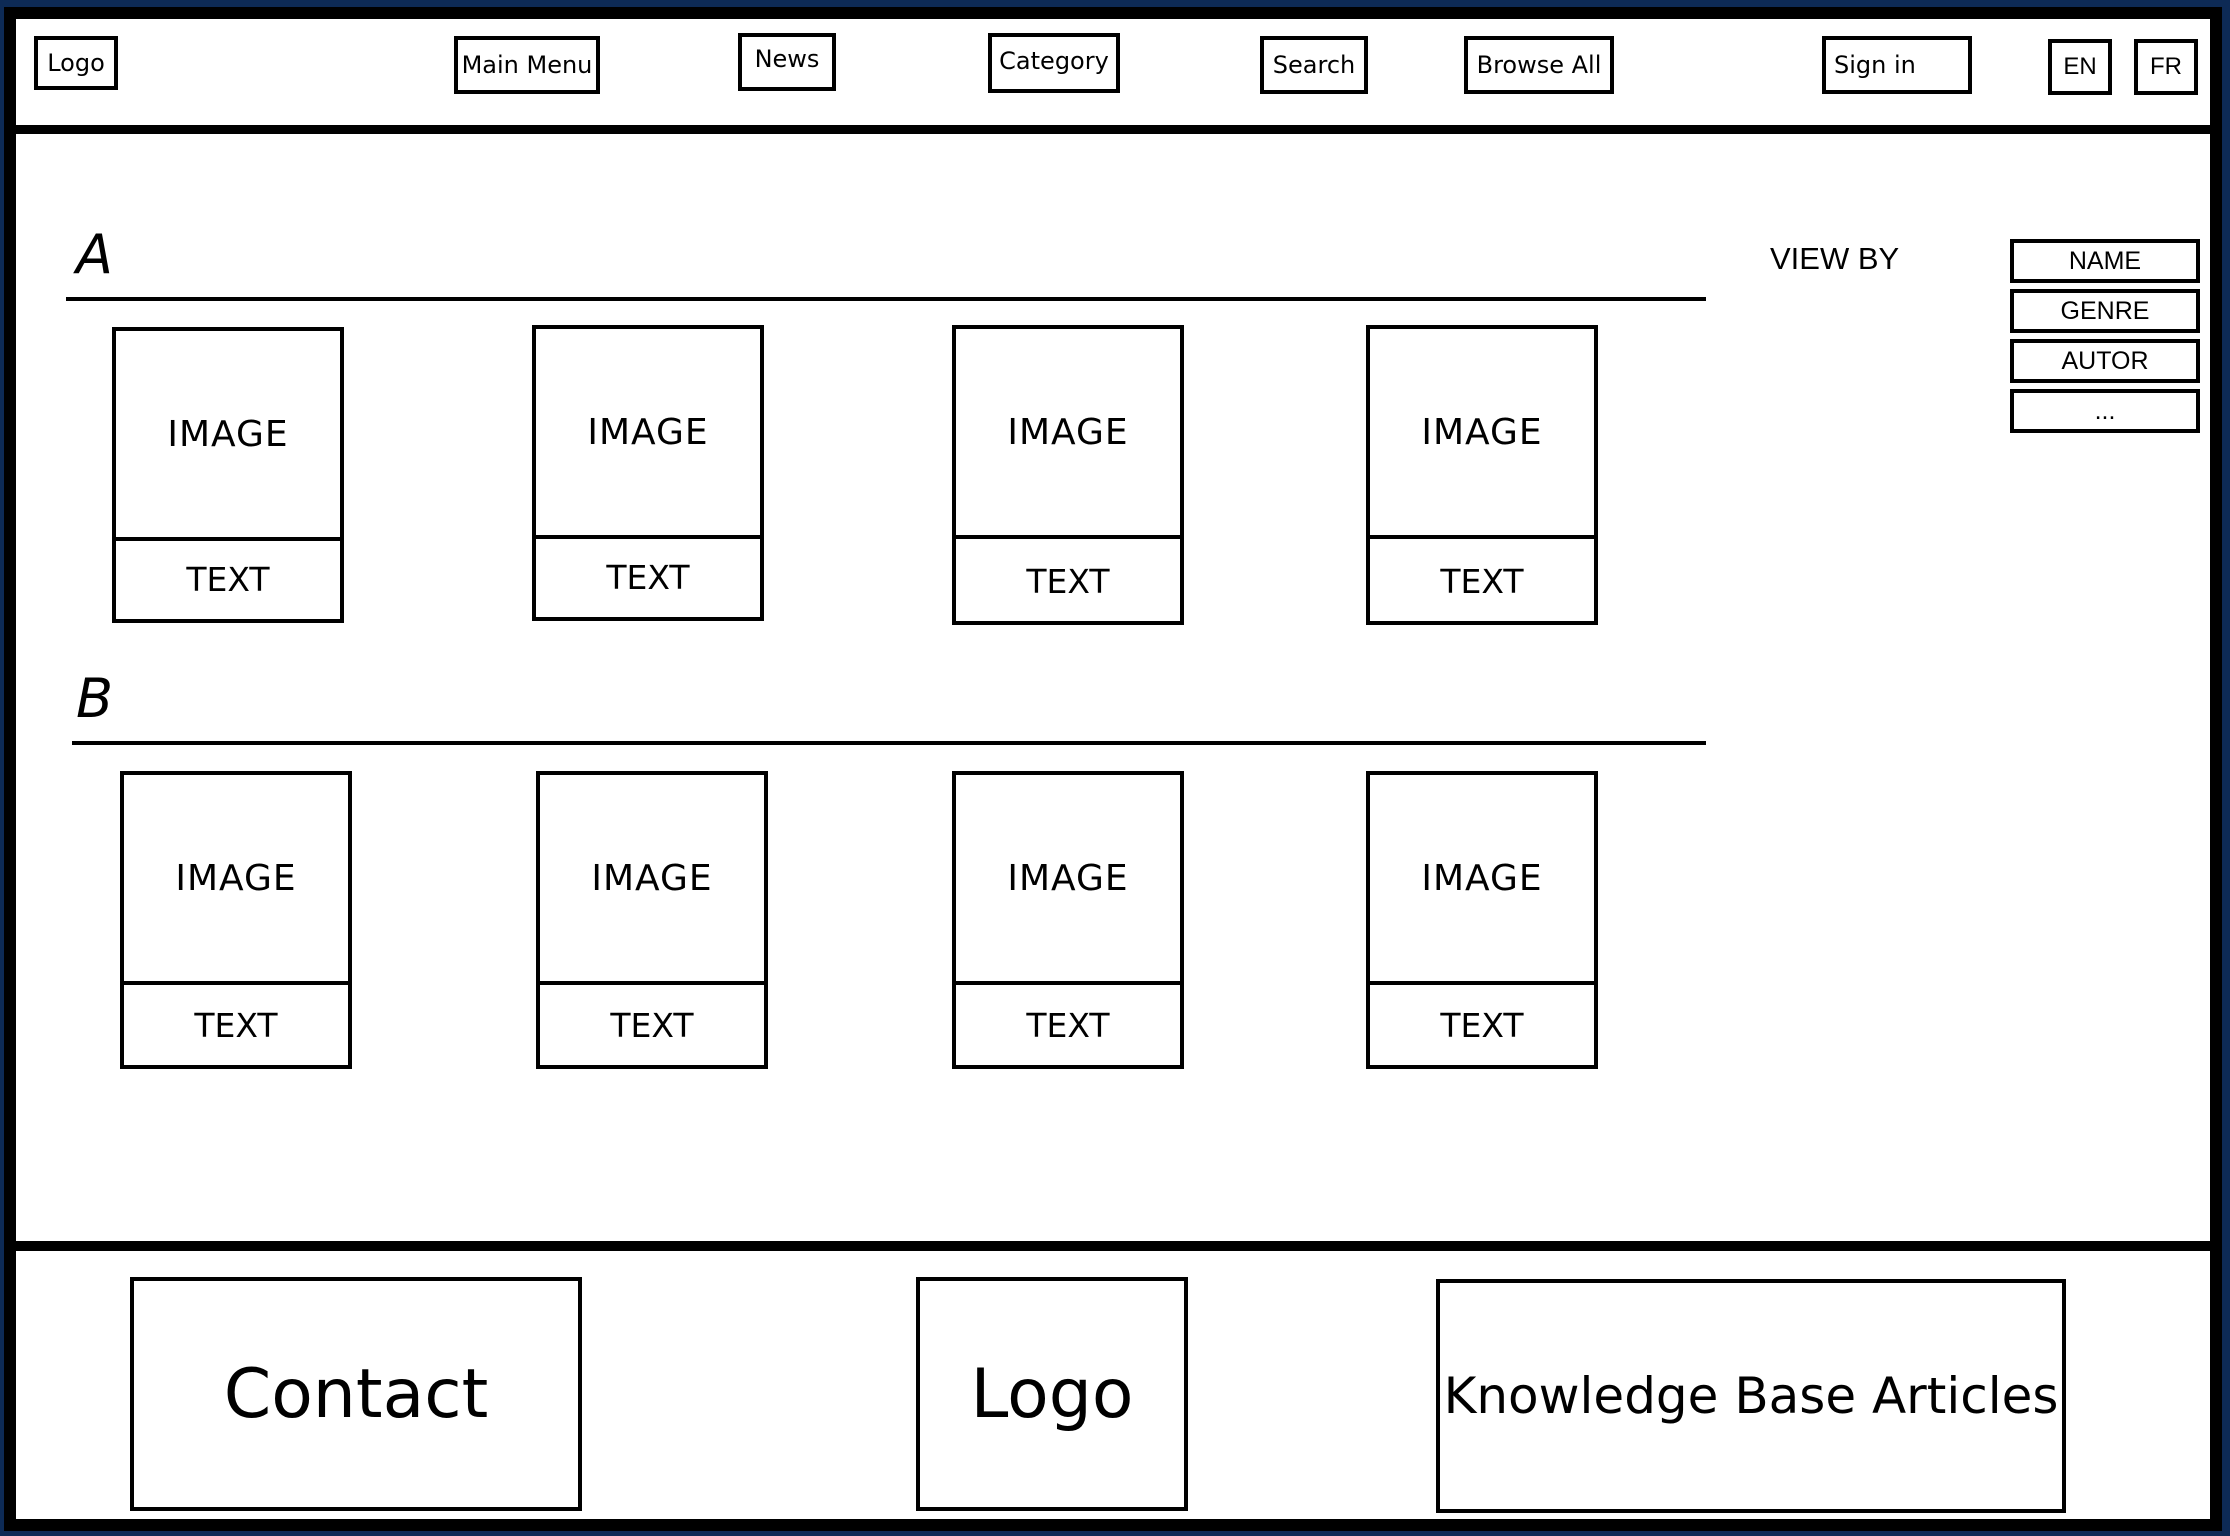  Describe the element at coordinates (94, 254) in the screenshot. I see `section-a-heading: A` at that location.